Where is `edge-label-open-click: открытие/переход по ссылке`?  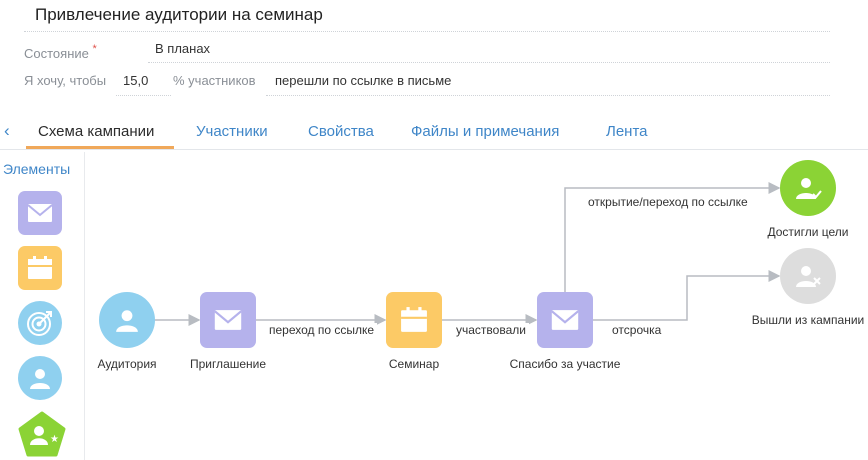
edge-label-open-click: открытие/переход по ссылке is located at coordinates (668, 202).